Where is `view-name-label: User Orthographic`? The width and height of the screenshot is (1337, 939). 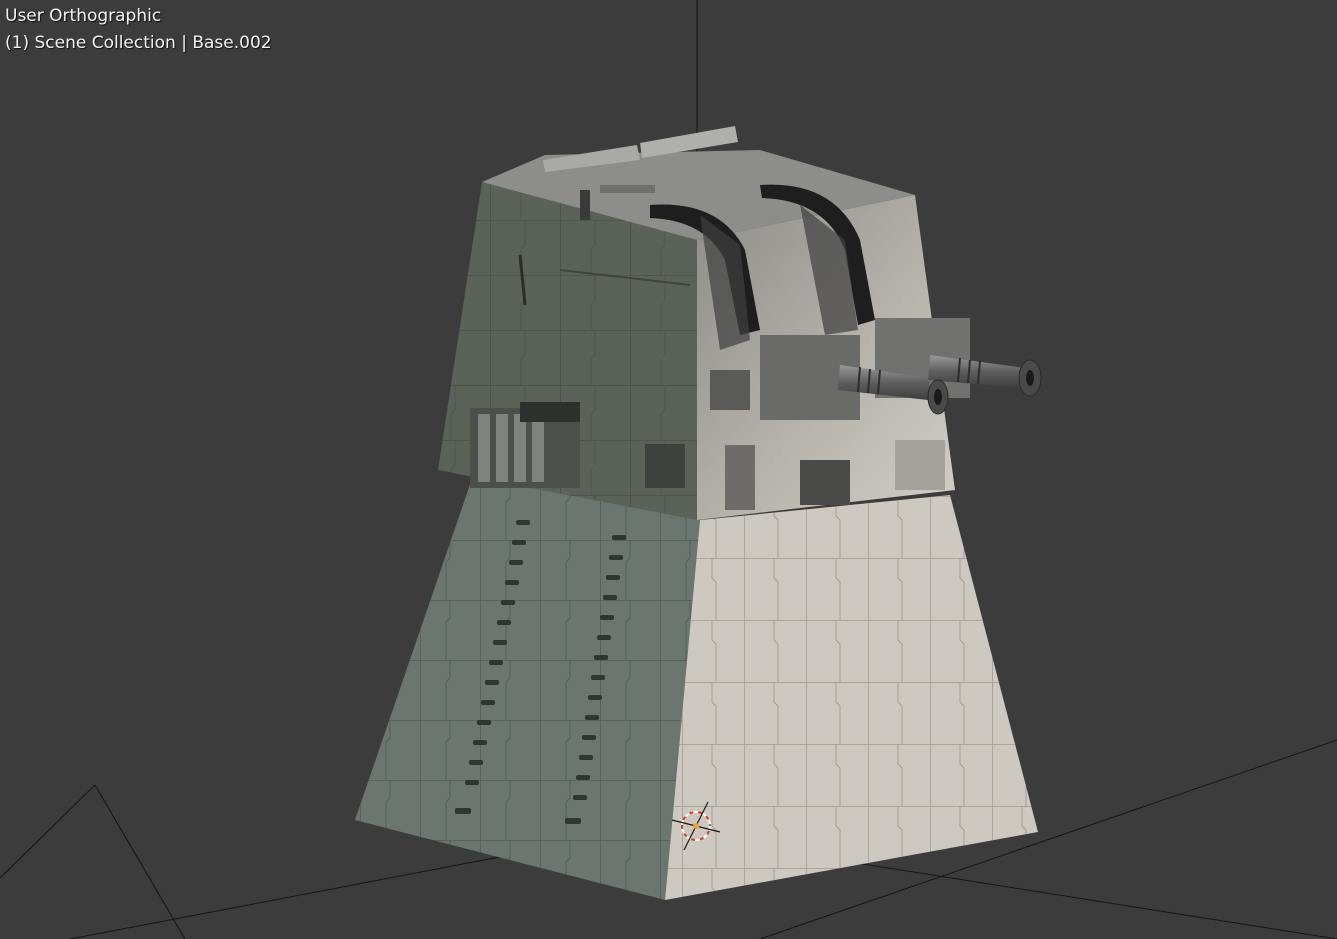 view-name-label: User Orthographic is located at coordinates (83, 16).